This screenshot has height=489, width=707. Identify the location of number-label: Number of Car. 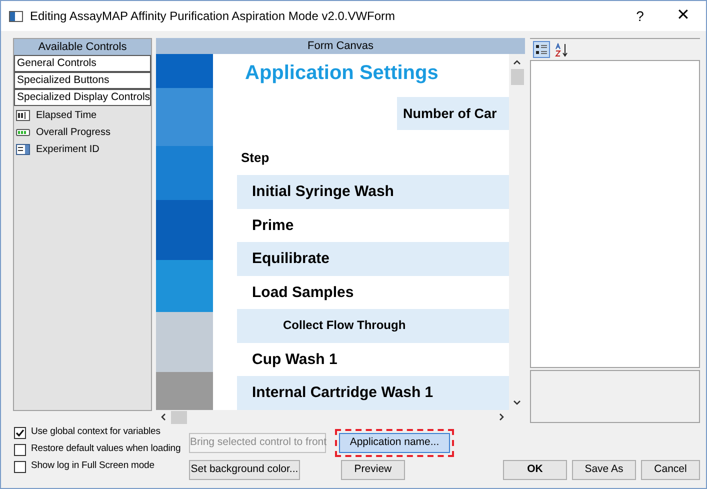
(453, 113).